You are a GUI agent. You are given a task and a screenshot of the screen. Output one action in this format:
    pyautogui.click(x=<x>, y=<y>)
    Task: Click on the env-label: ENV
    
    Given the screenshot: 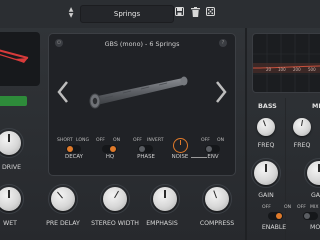 What is the action you would take?
    pyautogui.click(x=213, y=157)
    